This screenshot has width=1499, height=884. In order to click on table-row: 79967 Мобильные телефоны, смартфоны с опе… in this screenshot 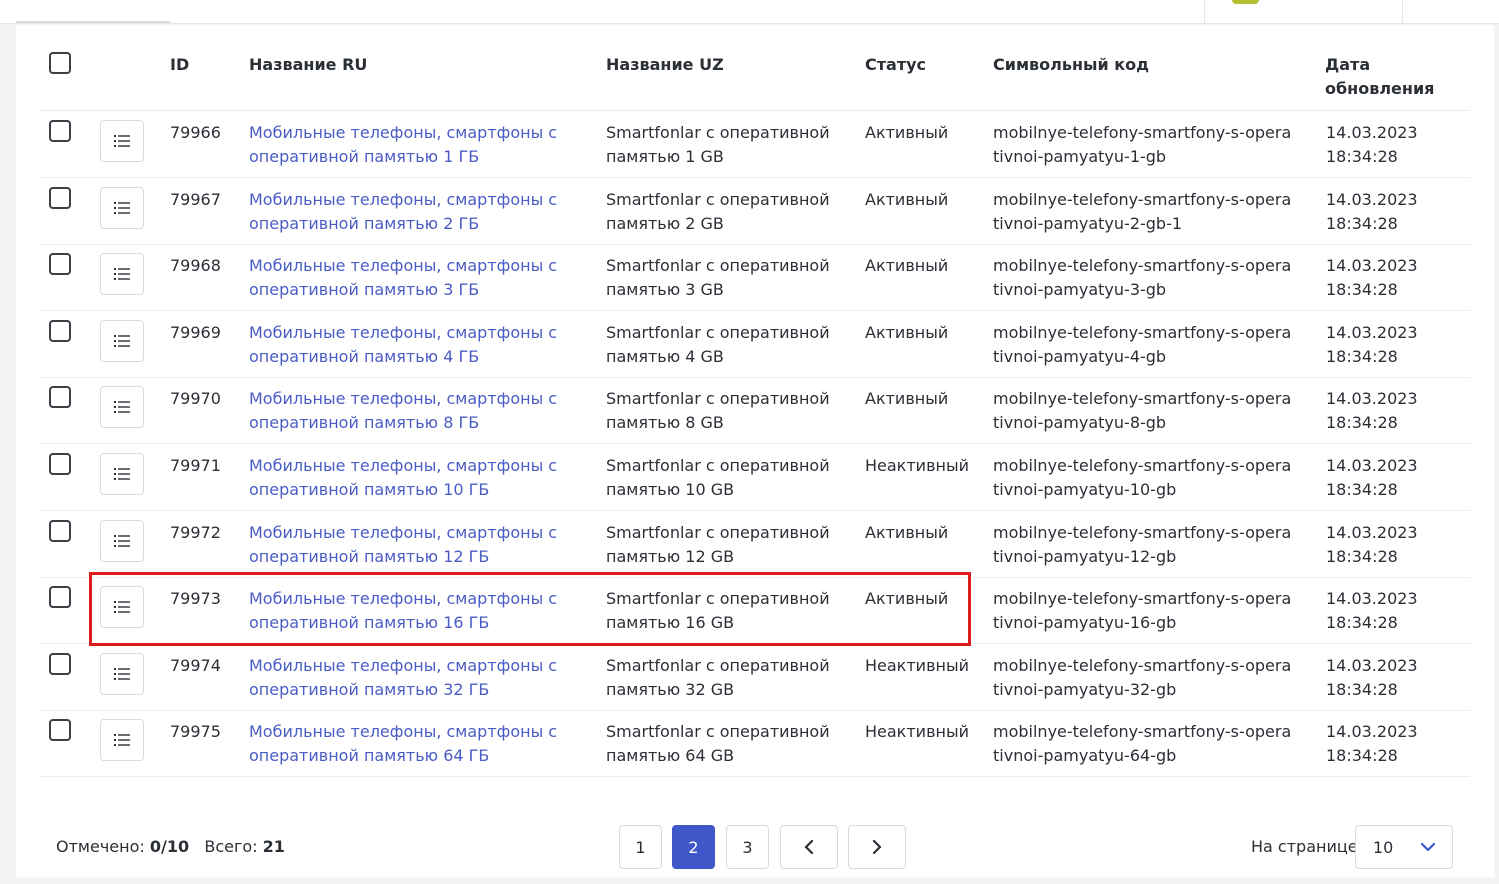, I will do `click(755, 211)`.